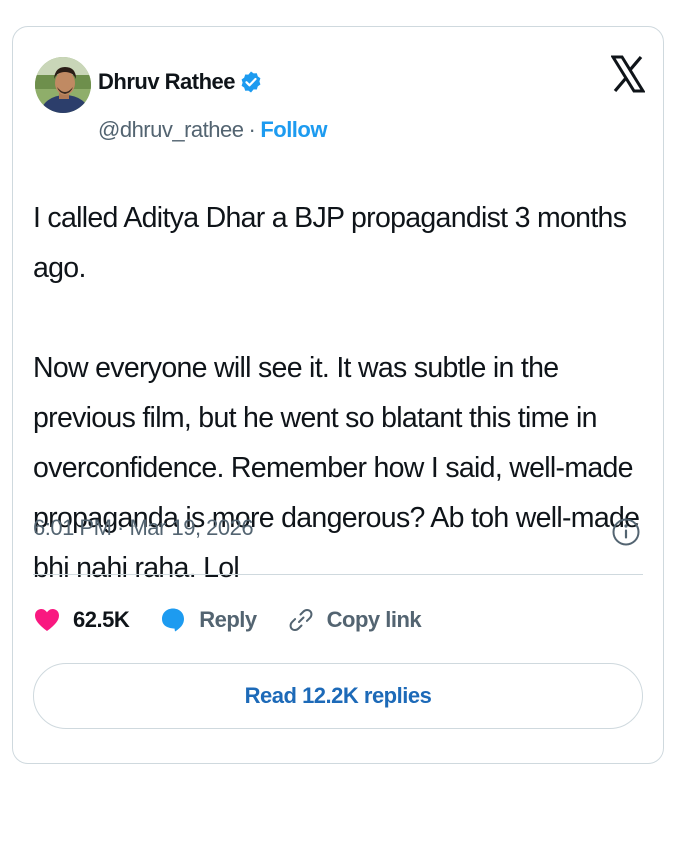 The image size is (675, 850). What do you see at coordinates (374, 619) in the screenshot?
I see `copy-link-label: Copy link` at bounding box center [374, 619].